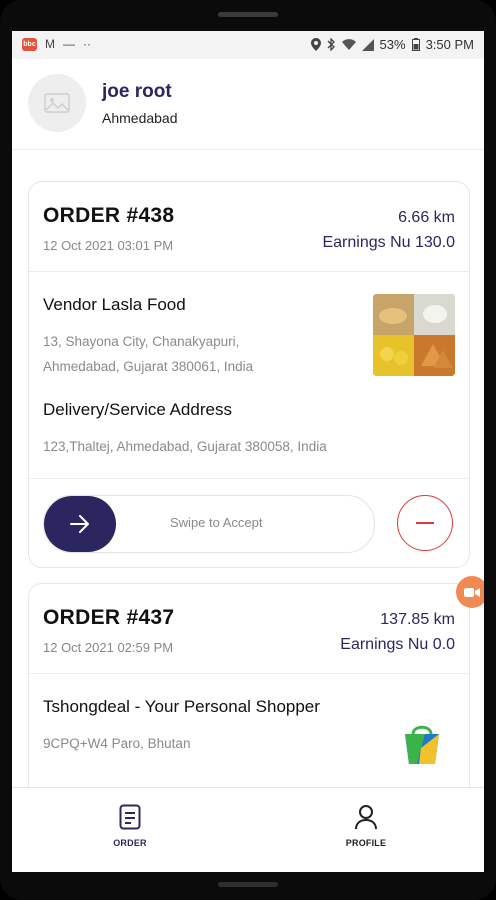 This screenshot has width=496, height=900. Describe the element at coordinates (449, 44) in the screenshot. I see `clock: 3:50 PM` at that location.